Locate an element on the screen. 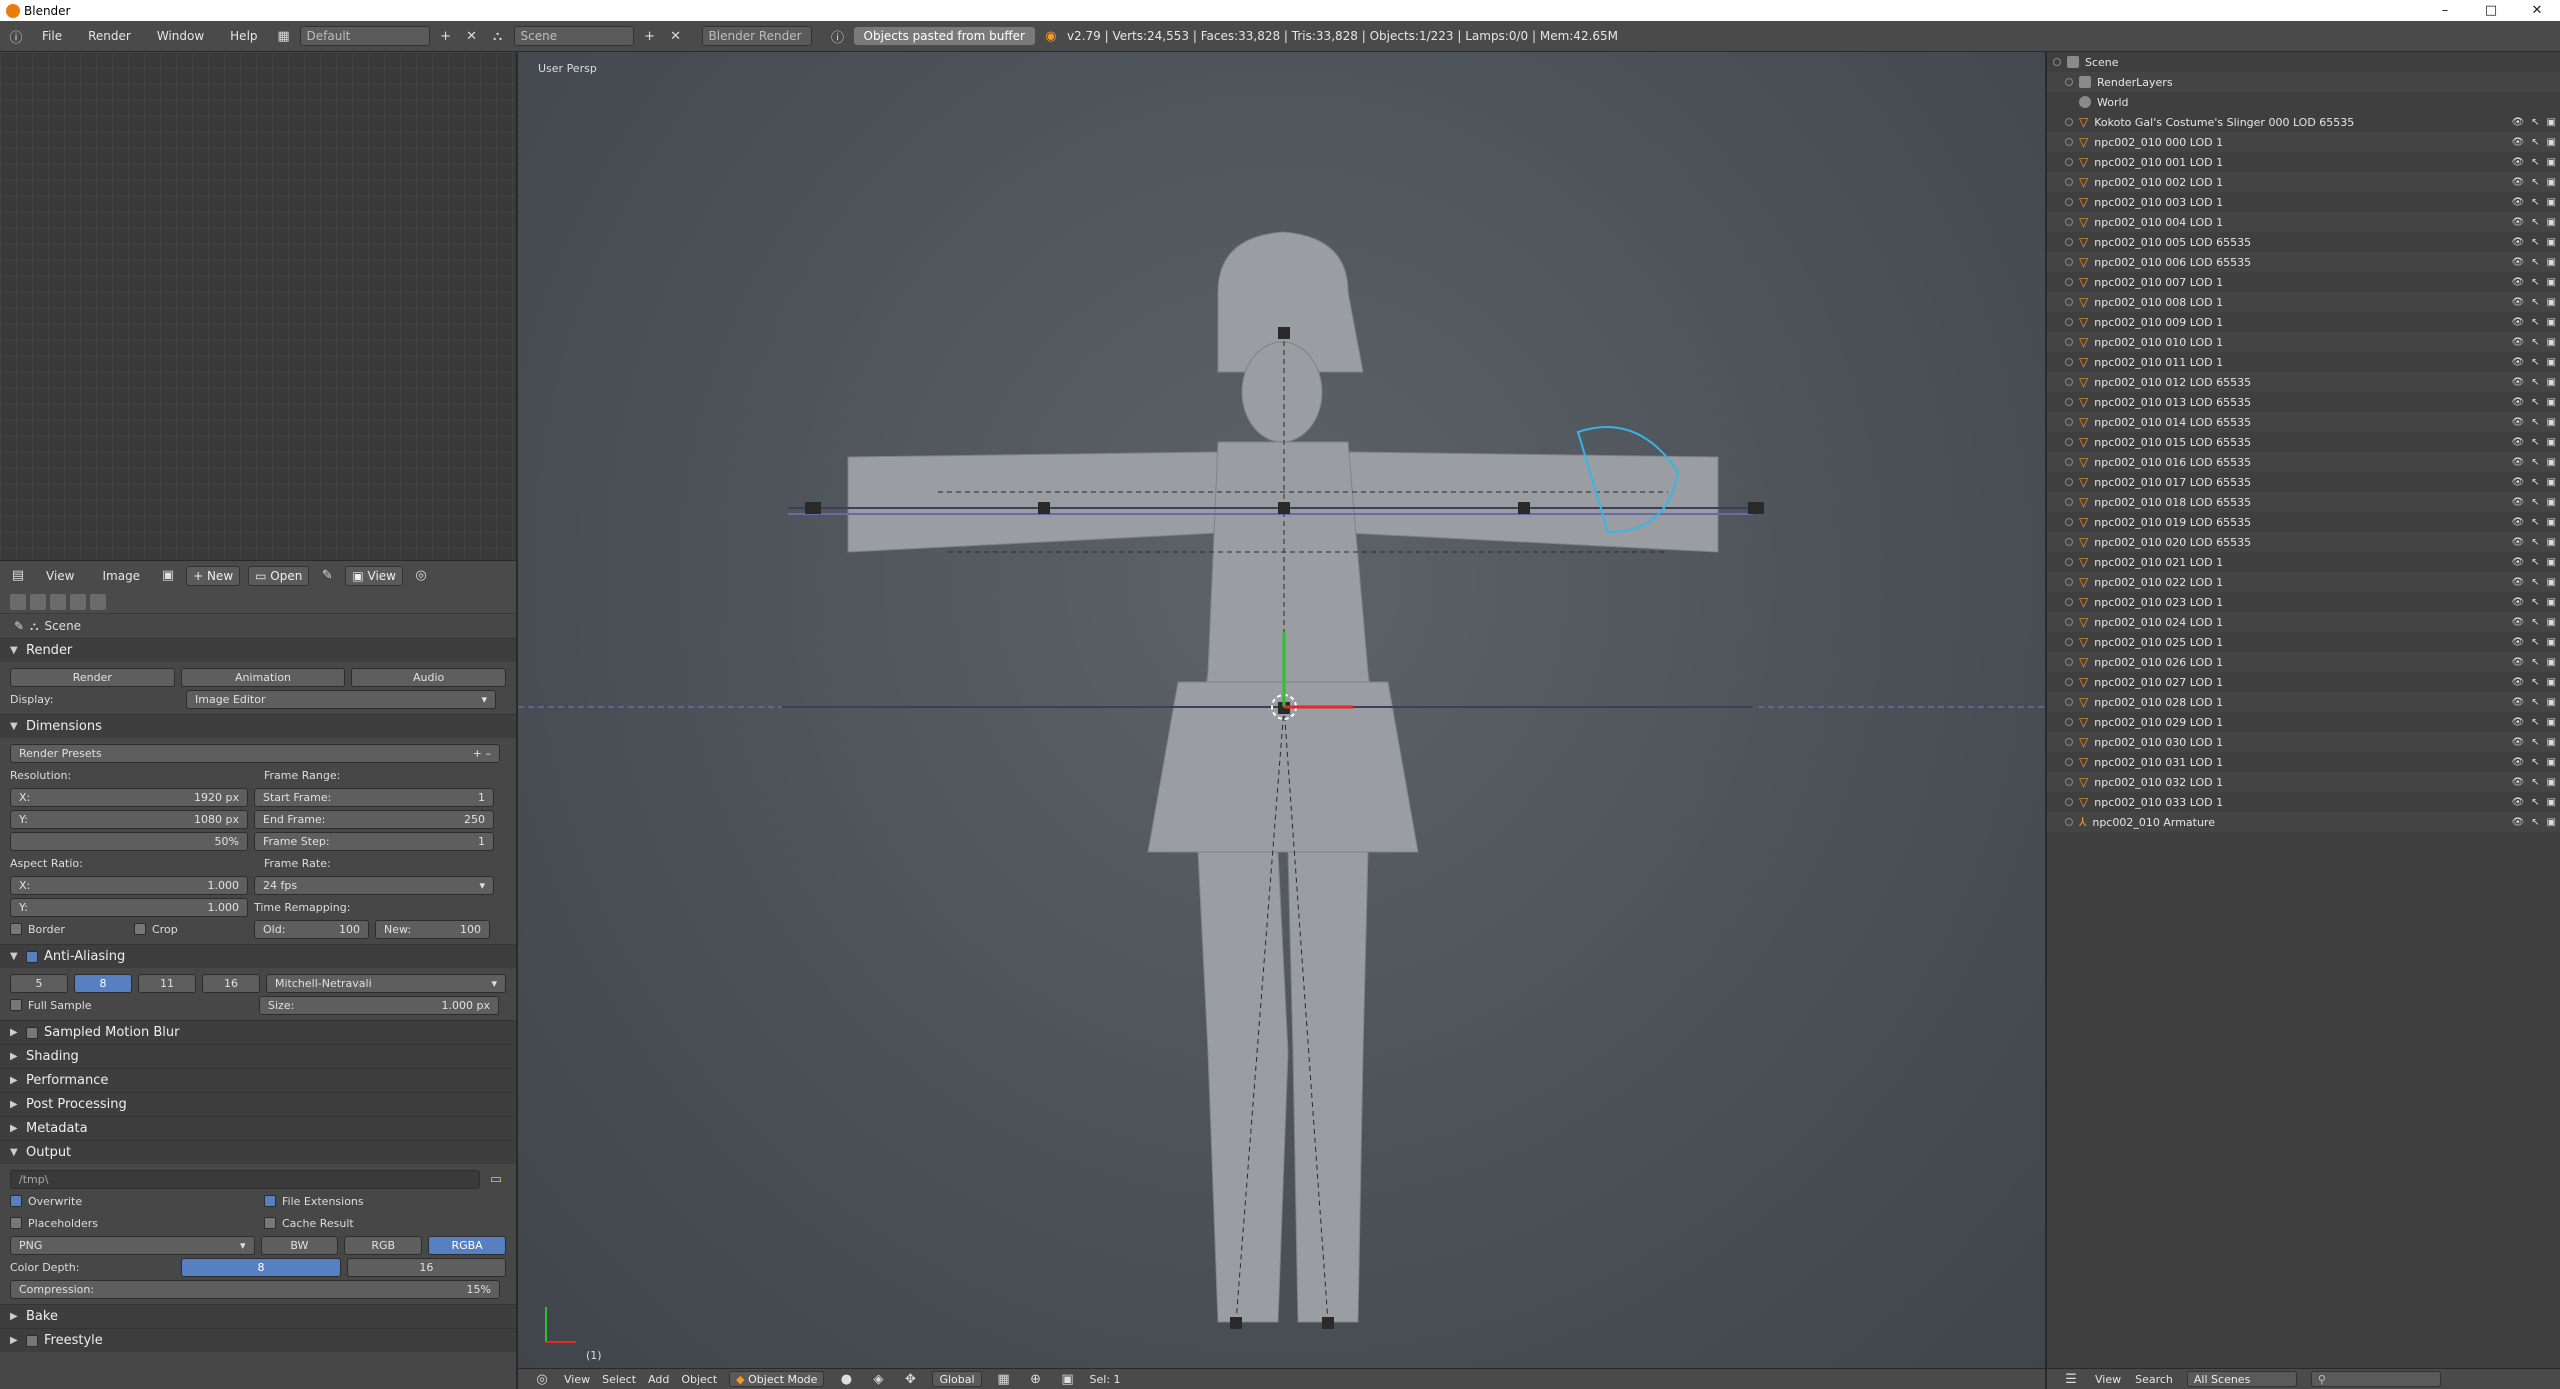 The width and height of the screenshot is (2560, 1389). resolution-percent-slider: 50% is located at coordinates (129, 841).